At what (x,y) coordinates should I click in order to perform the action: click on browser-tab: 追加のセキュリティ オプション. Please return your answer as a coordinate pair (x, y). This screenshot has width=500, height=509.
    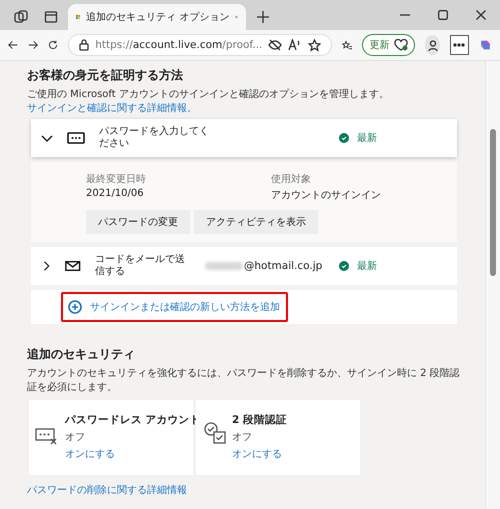
    Looking at the image, I should click on (157, 17).